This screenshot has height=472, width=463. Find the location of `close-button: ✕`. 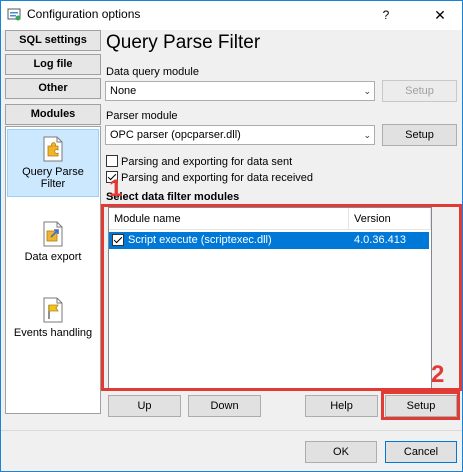

close-button: ✕ is located at coordinates (440, 15).